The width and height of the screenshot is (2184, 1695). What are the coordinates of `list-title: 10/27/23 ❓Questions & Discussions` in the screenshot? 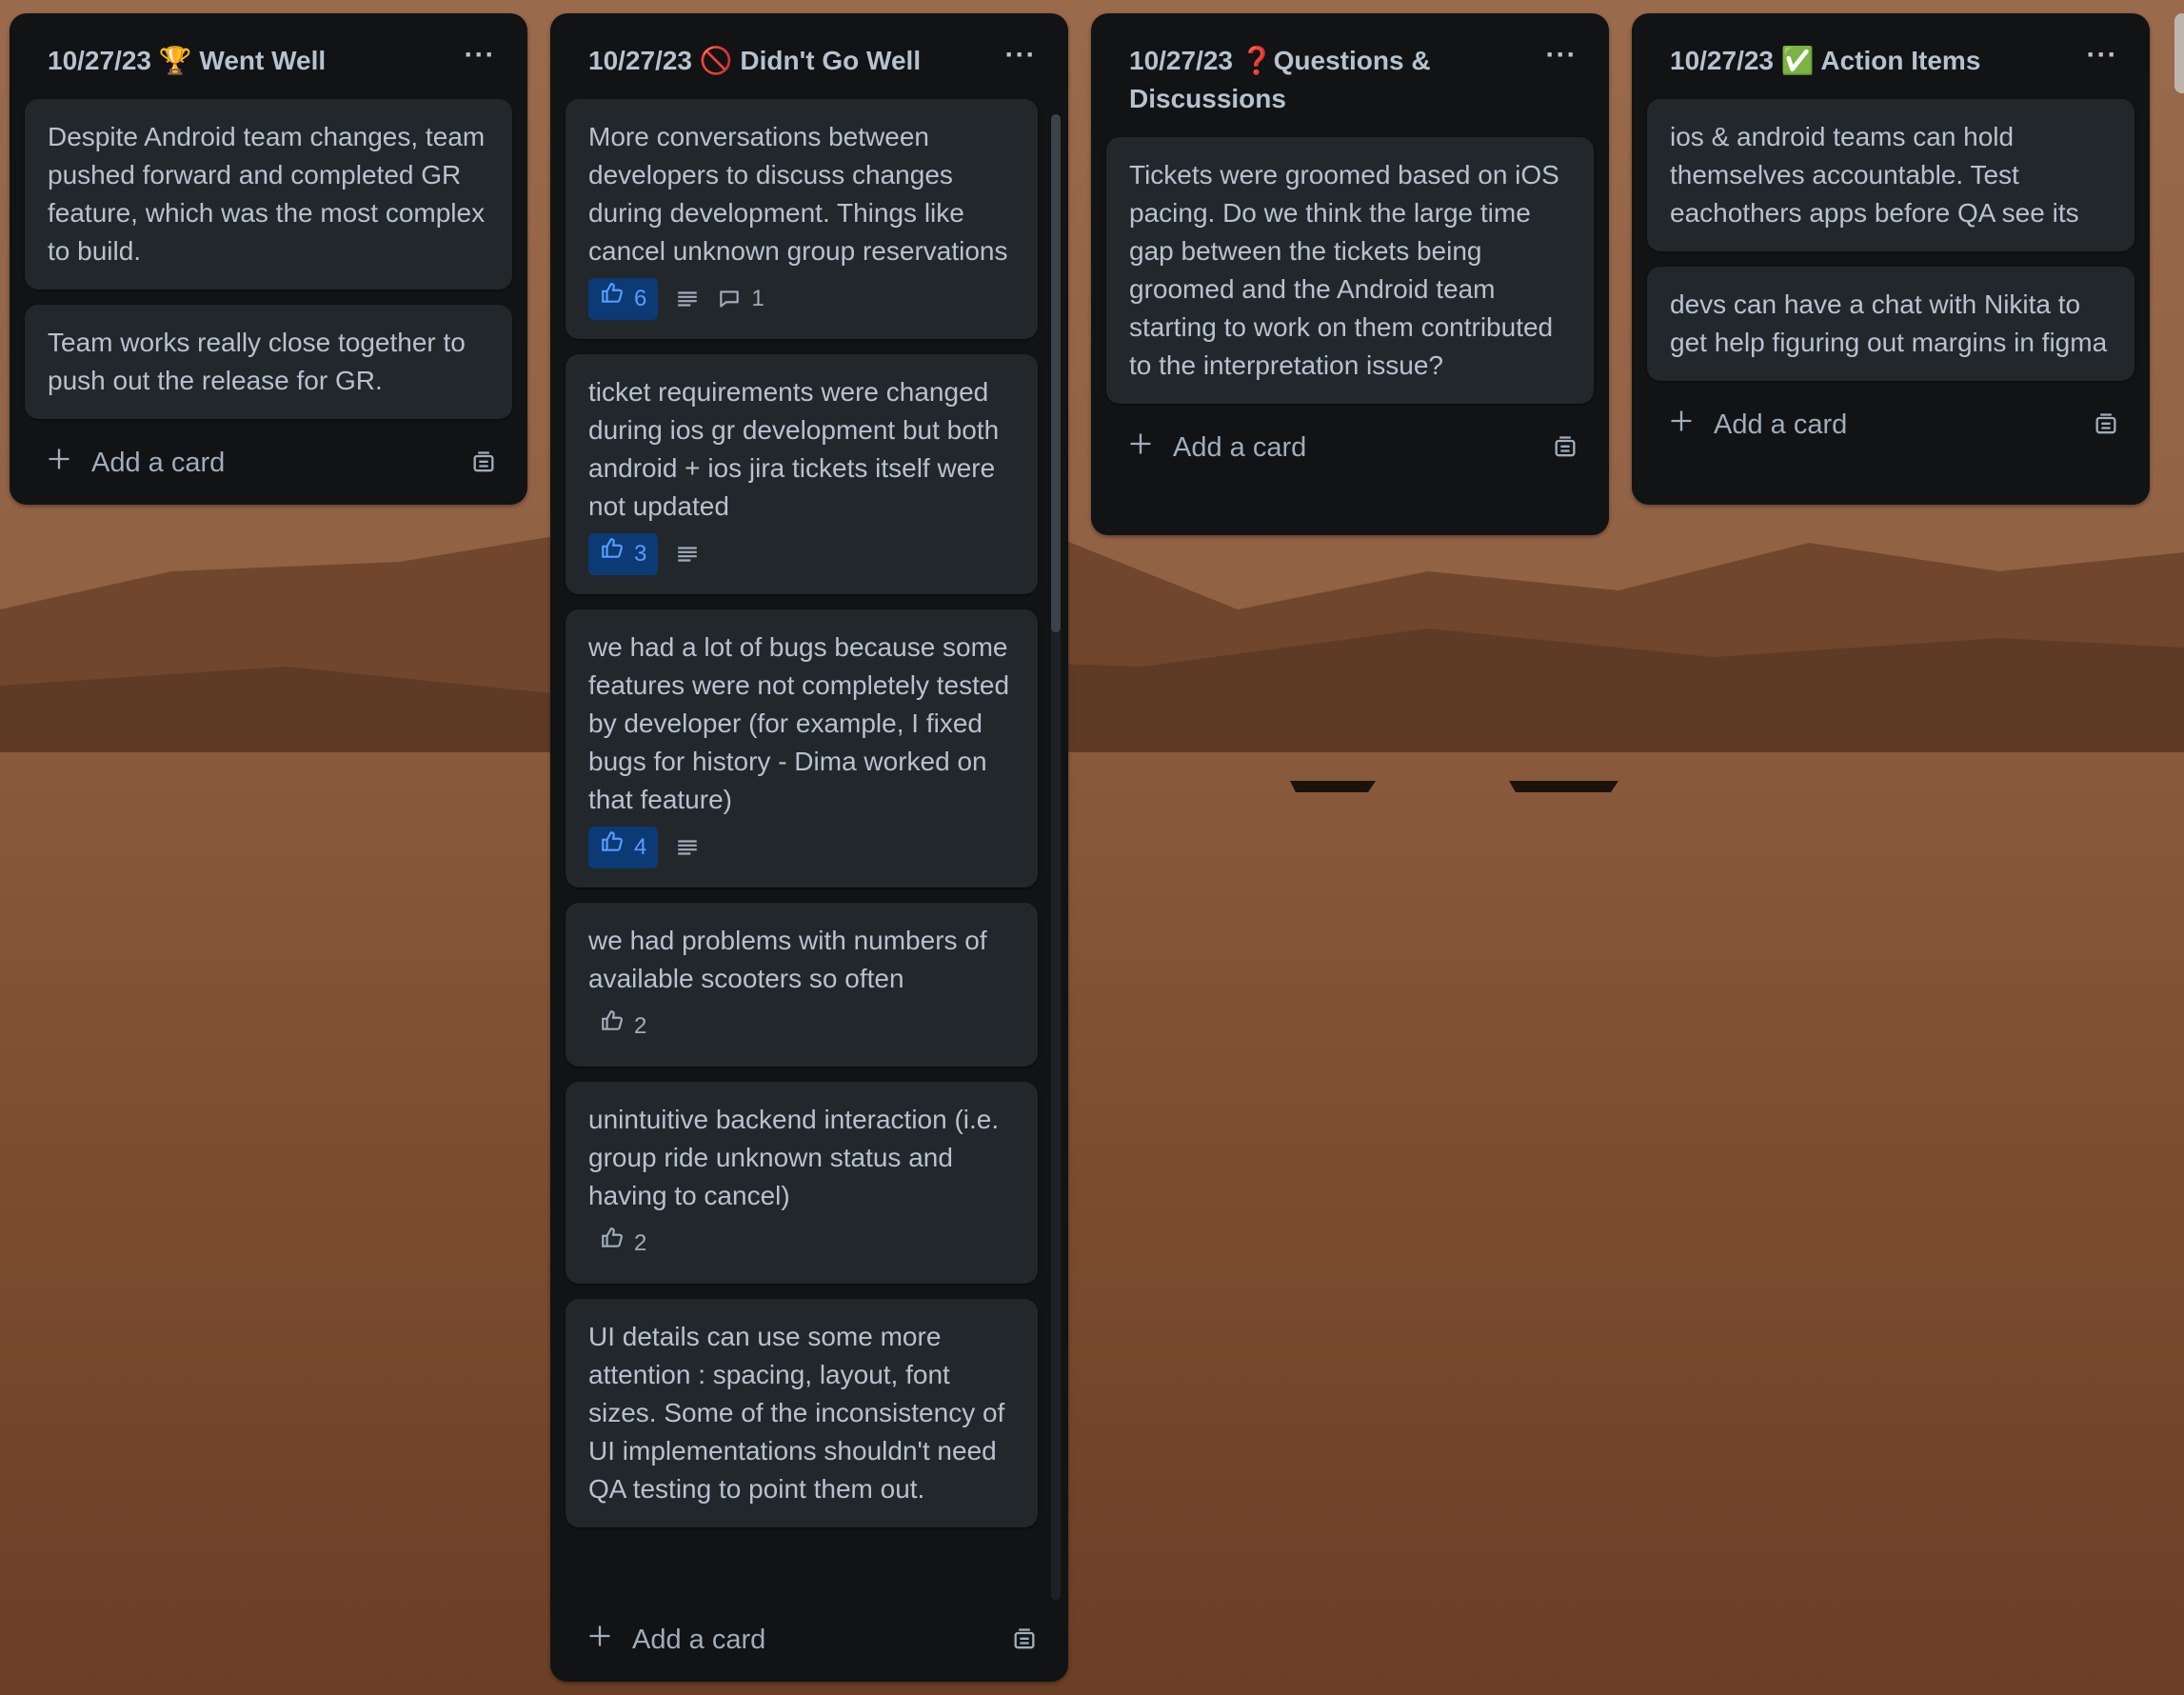 It's located at (1319, 80).